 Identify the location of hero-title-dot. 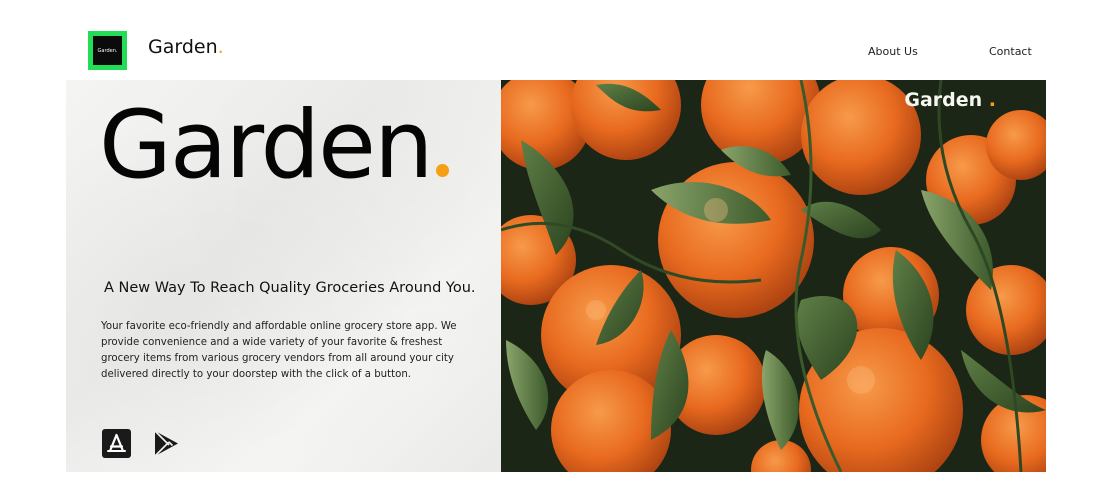
(442, 170).